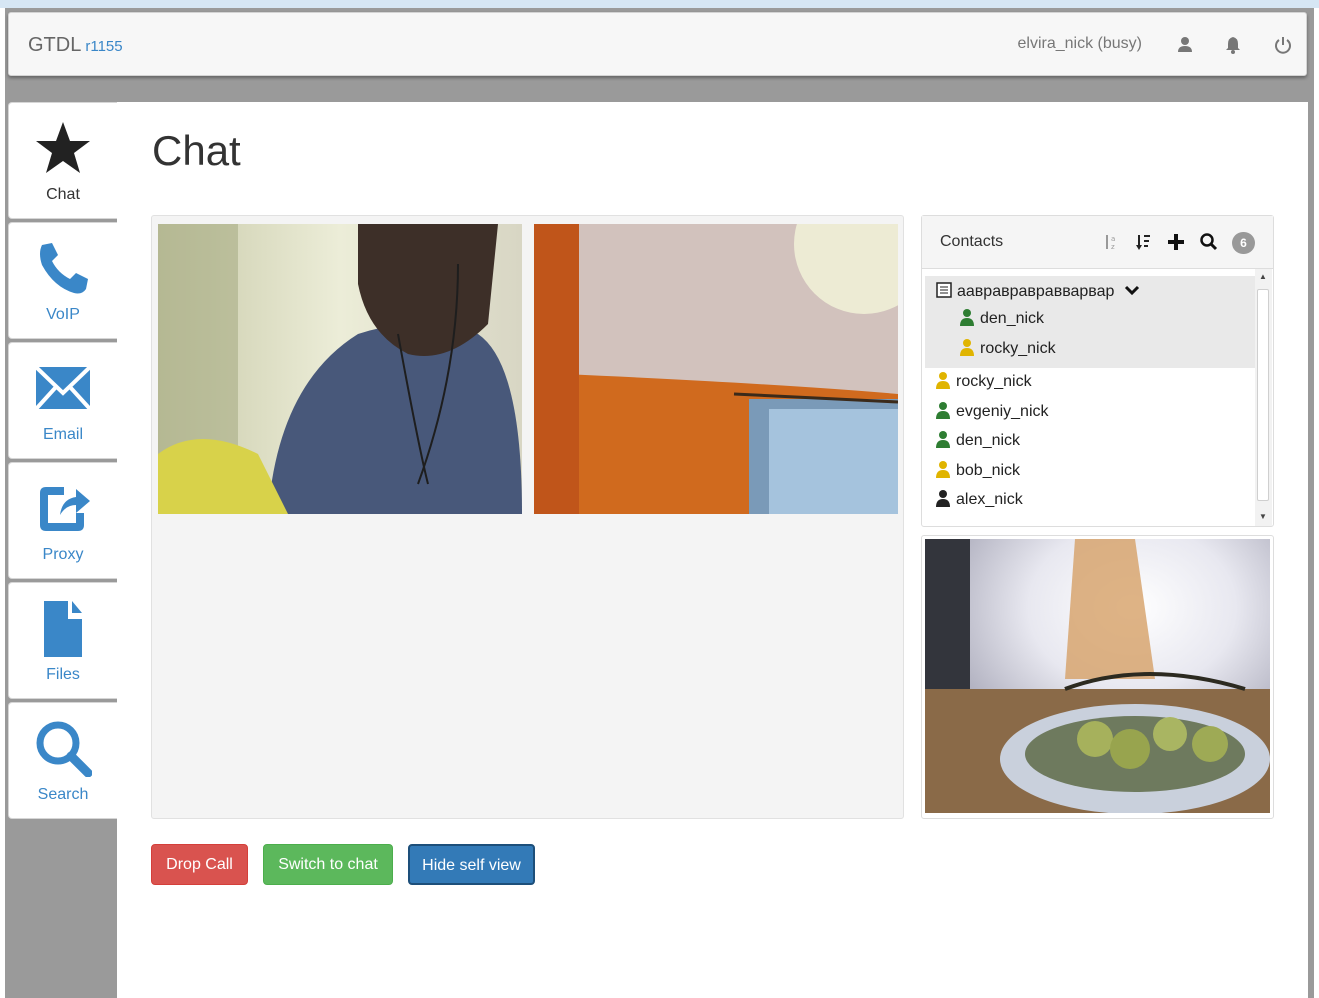 Image resolution: width=1319 pixels, height=998 pixels. Describe the element at coordinates (199, 864) in the screenshot. I see `drop-call-button: Drop Call` at that location.